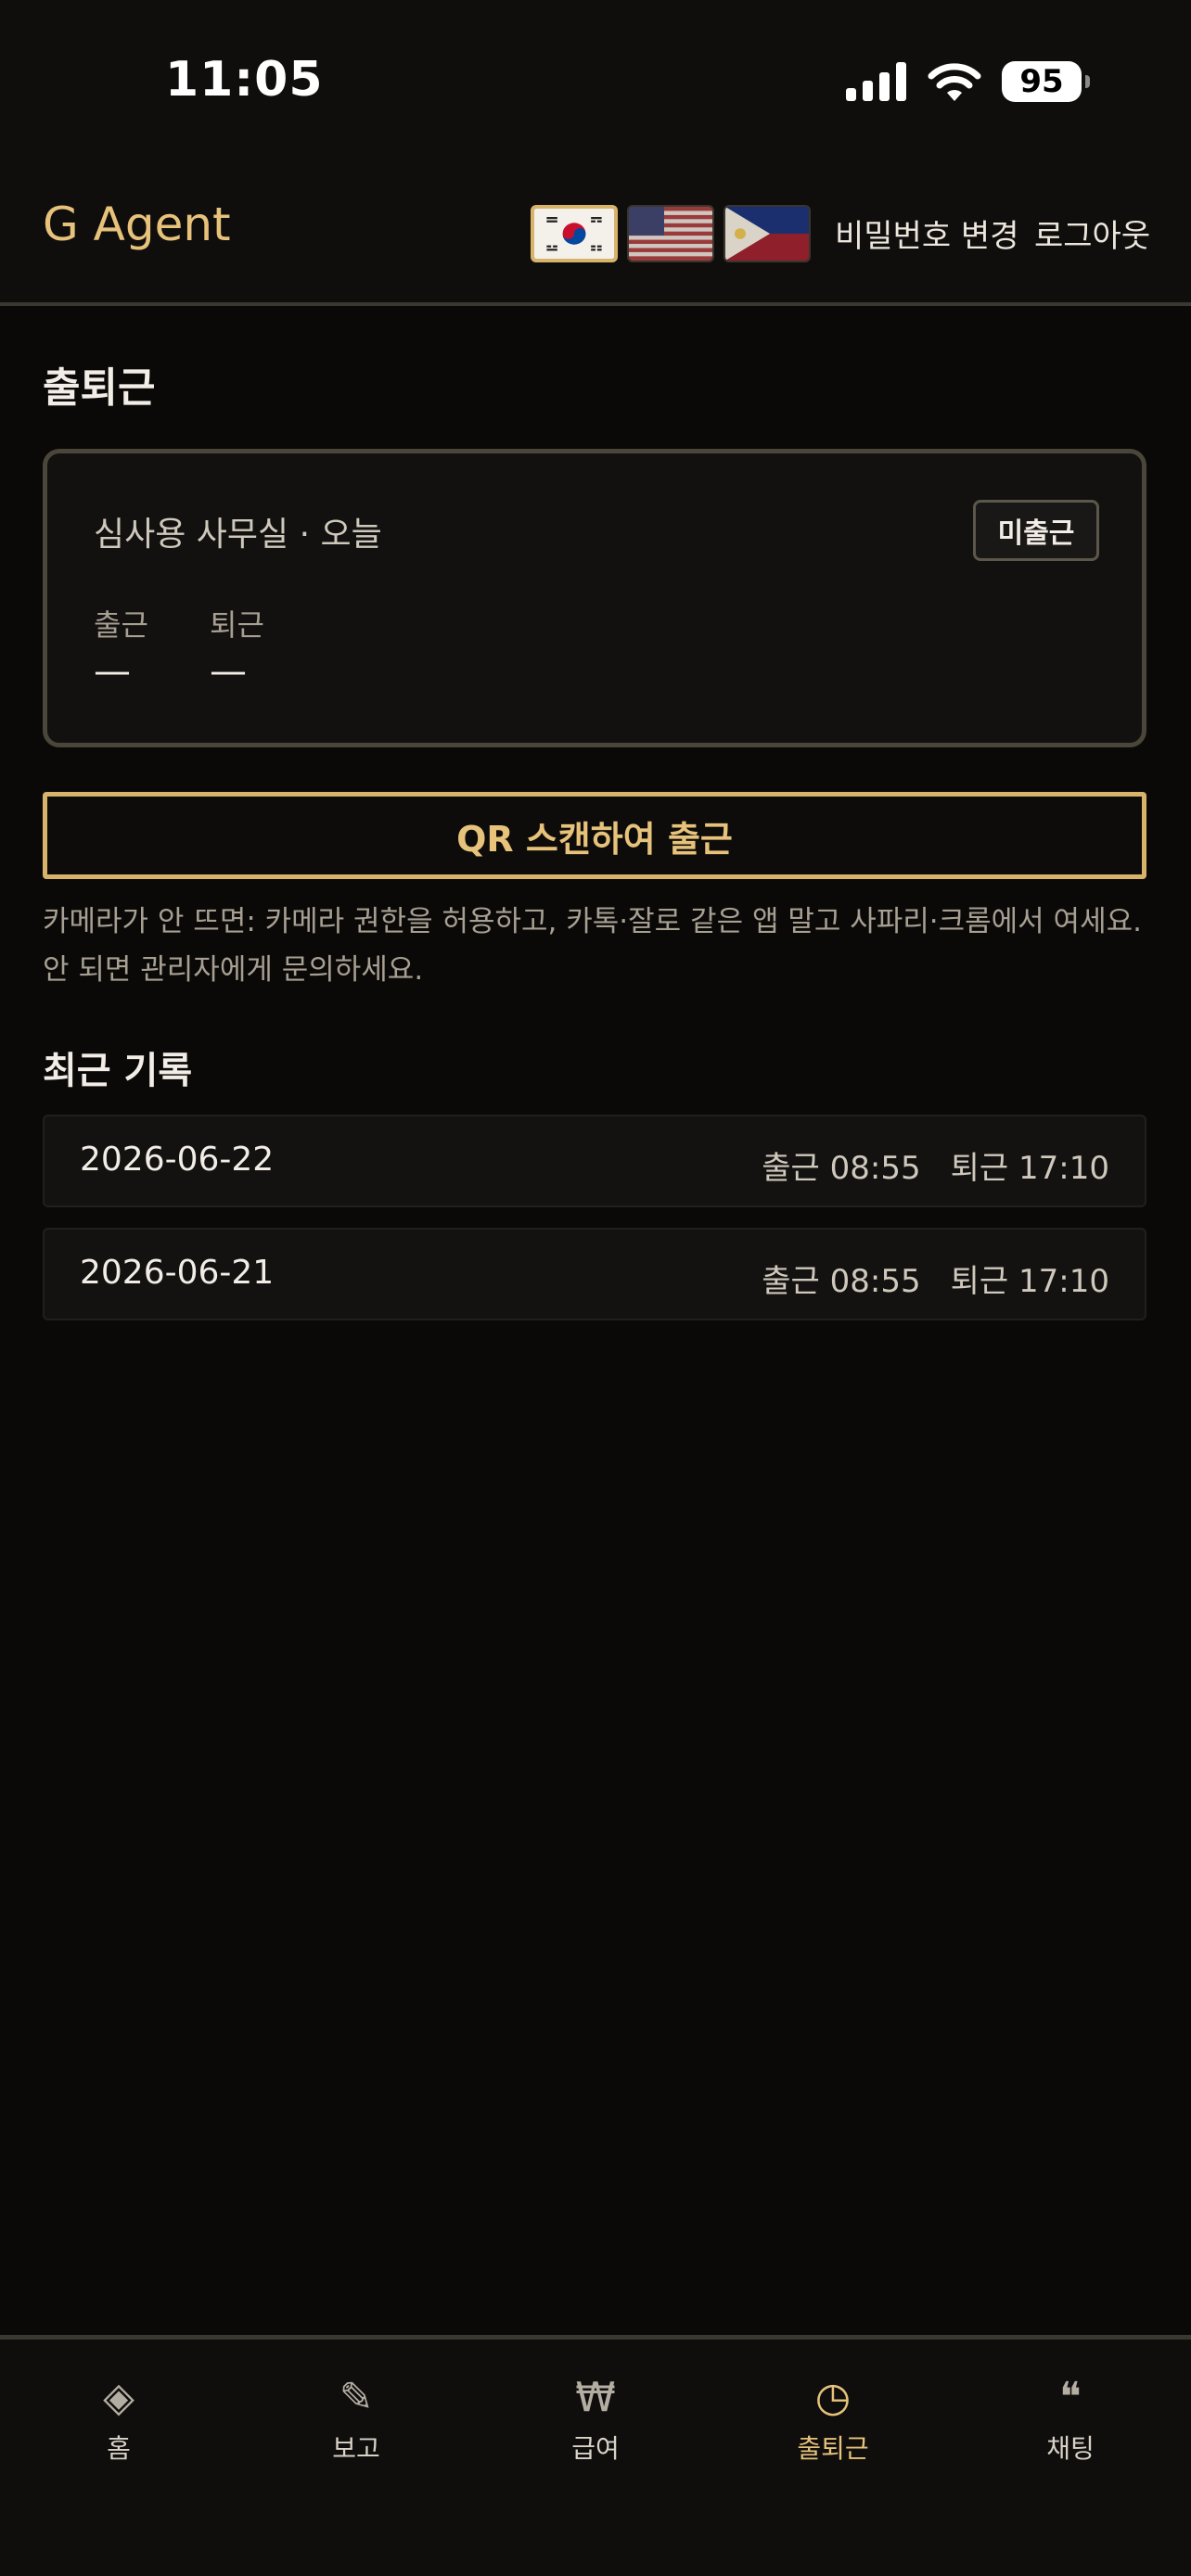 Image resolution: width=1191 pixels, height=2576 pixels. What do you see at coordinates (574, 233) in the screenshot?
I see `flag-korea-icon` at bounding box center [574, 233].